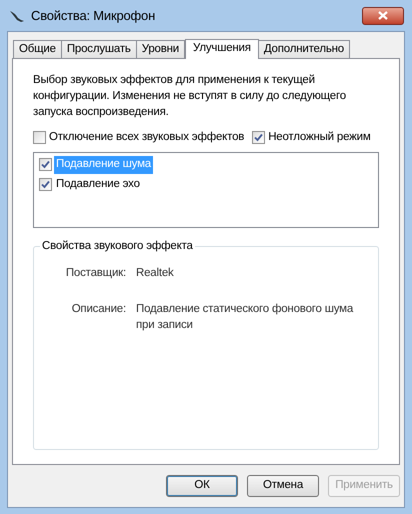  What do you see at coordinates (95, 274) in the screenshot?
I see `property-label: Поставщик:` at bounding box center [95, 274].